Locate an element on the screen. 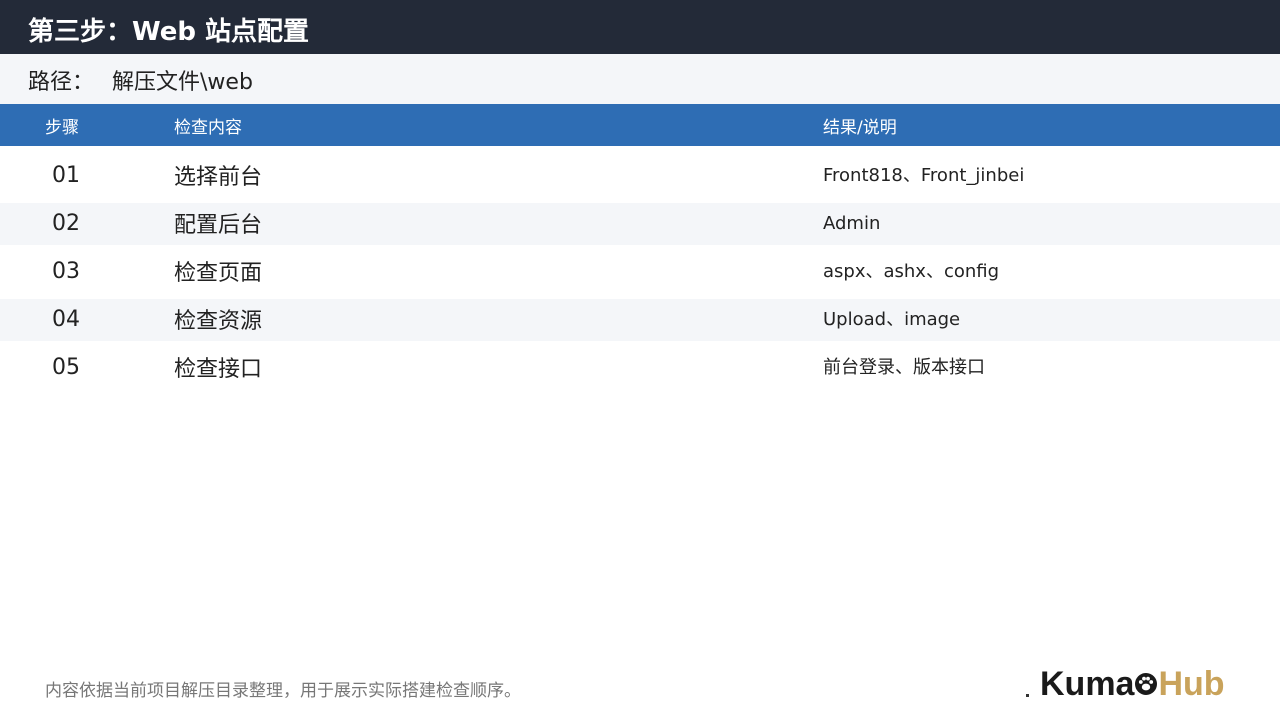 This screenshot has height=720, width=1280. row-step: 04 is located at coordinates (66, 319).